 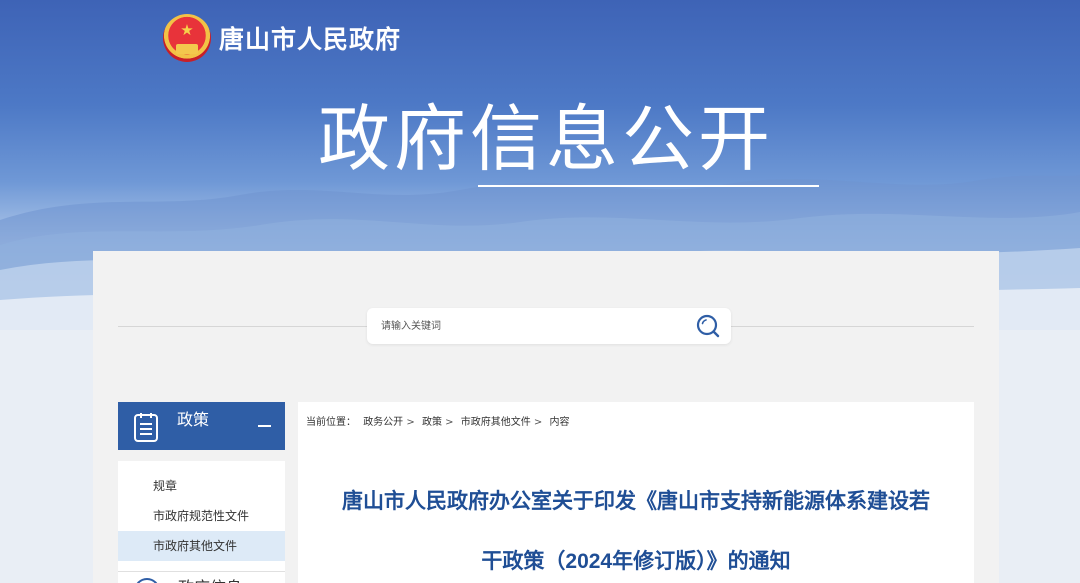 I want to click on search-bar, so click(x=549, y=326).